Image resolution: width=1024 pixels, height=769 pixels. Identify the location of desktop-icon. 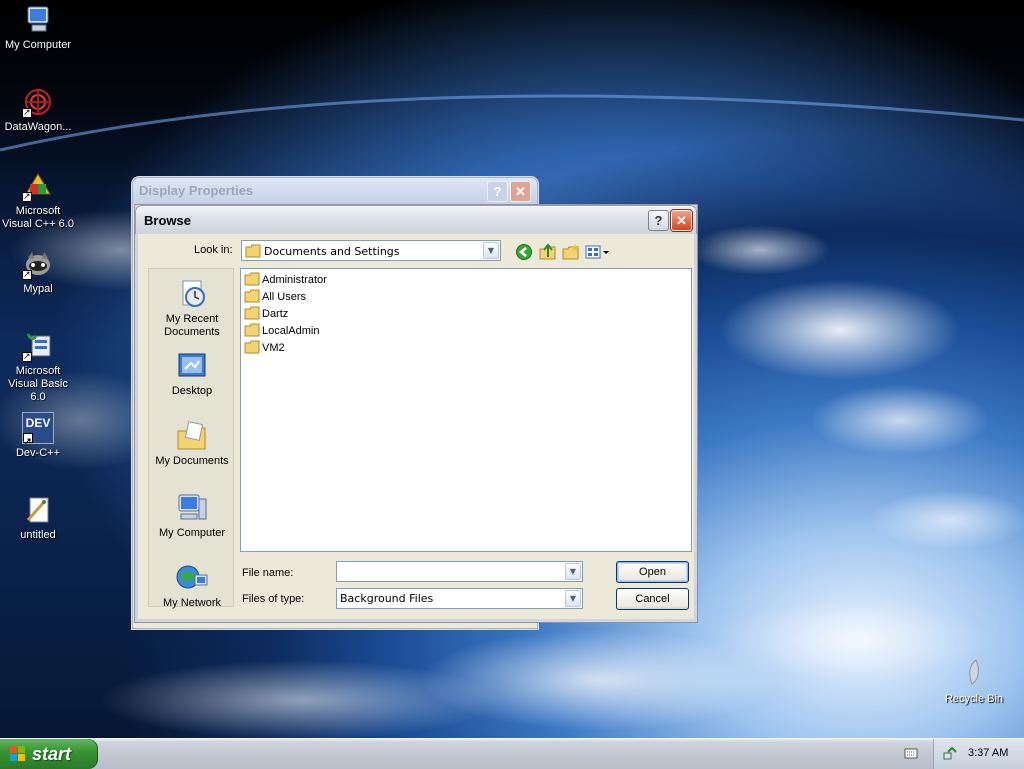
(192, 365).